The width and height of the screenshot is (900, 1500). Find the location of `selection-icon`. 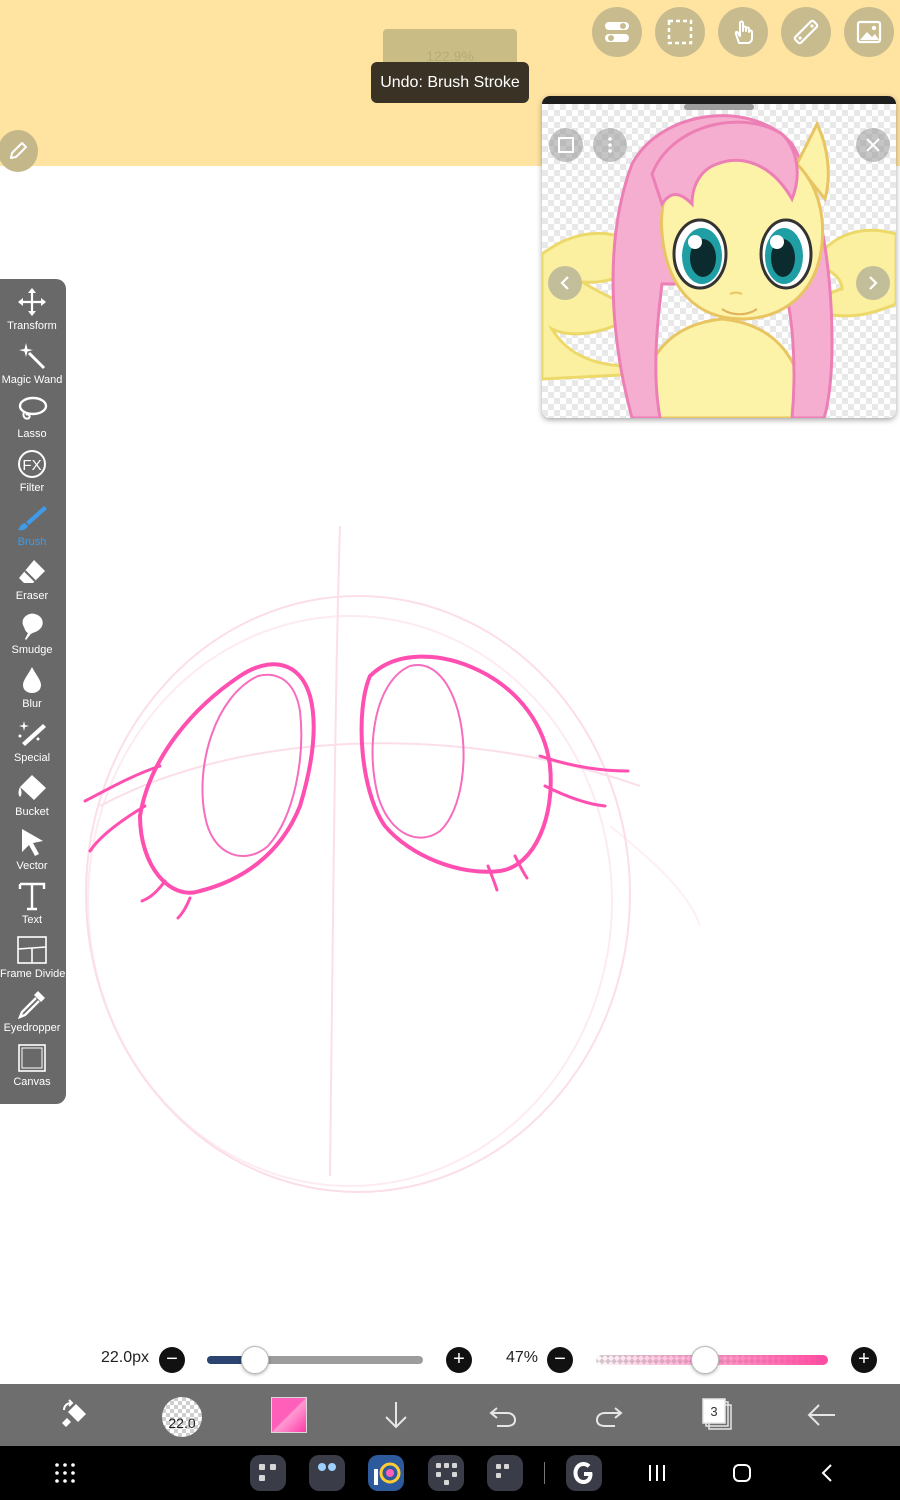

selection-icon is located at coordinates (680, 32).